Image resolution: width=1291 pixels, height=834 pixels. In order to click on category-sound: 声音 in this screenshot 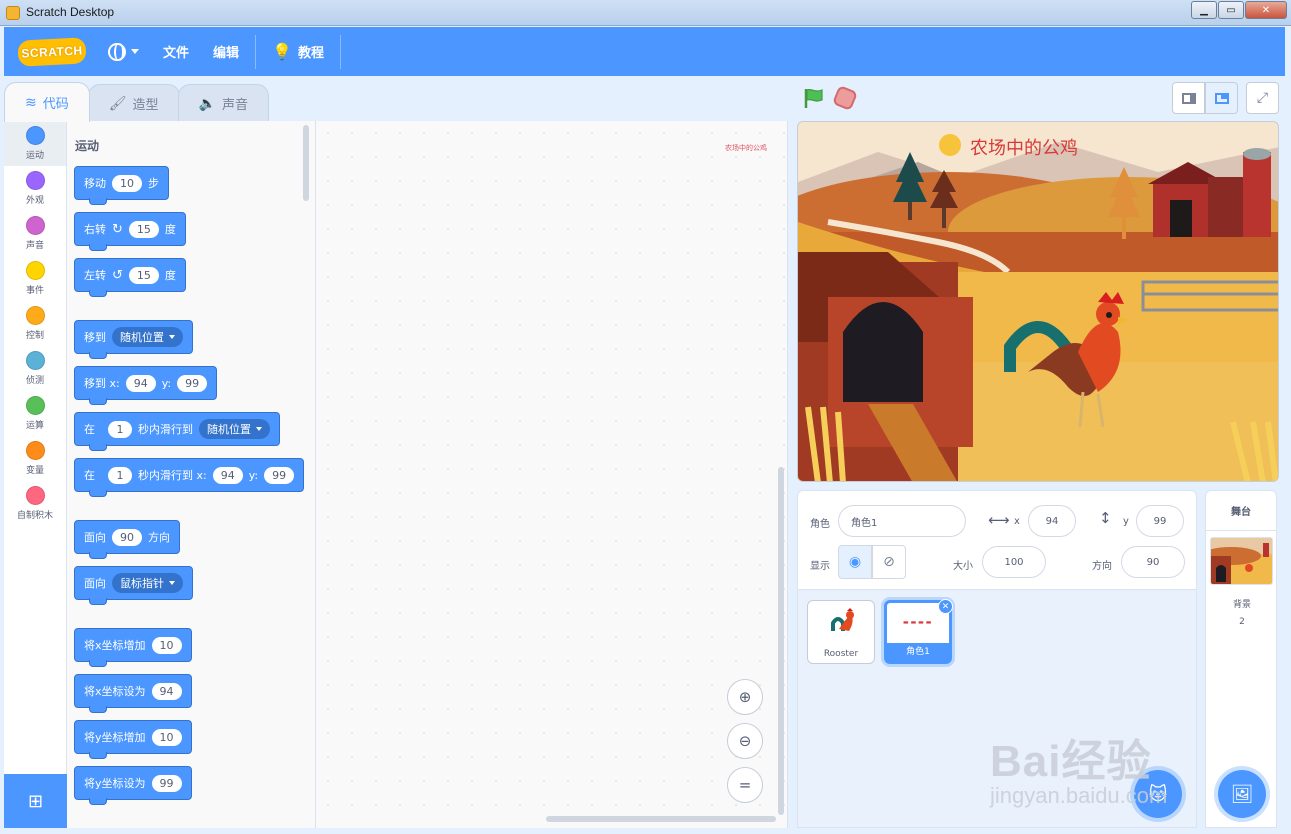, I will do `click(35, 233)`.